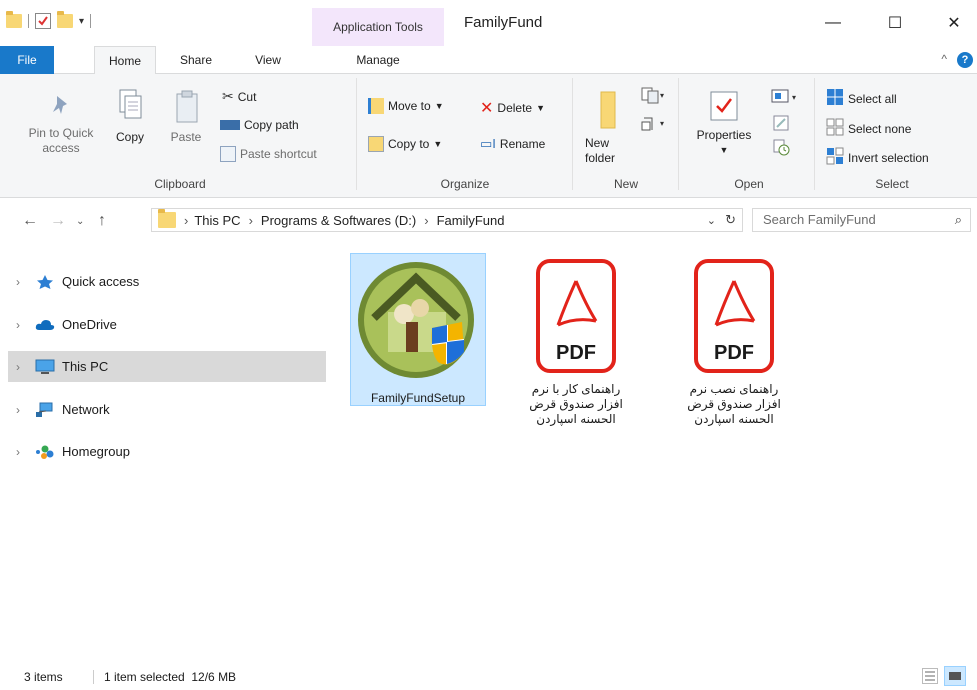  What do you see at coordinates (781, 124) in the screenshot?
I see `edit-icon` at bounding box center [781, 124].